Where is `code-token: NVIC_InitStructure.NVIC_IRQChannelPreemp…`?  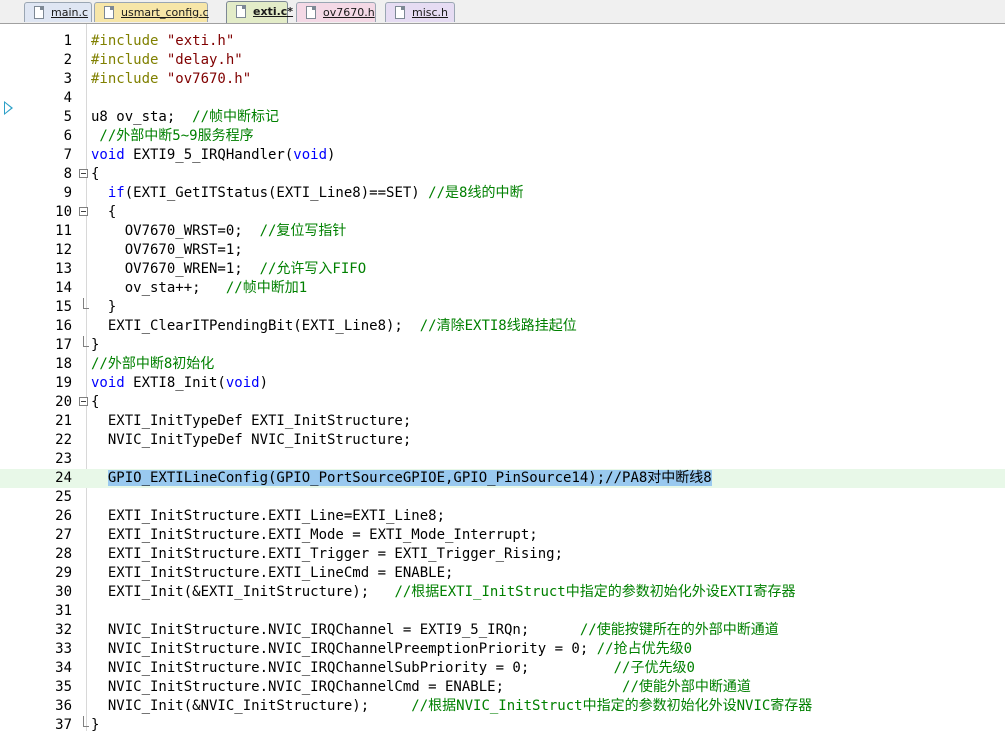 code-token: NVIC_InitStructure.NVIC_IRQChannelPreemp… is located at coordinates (344, 649).